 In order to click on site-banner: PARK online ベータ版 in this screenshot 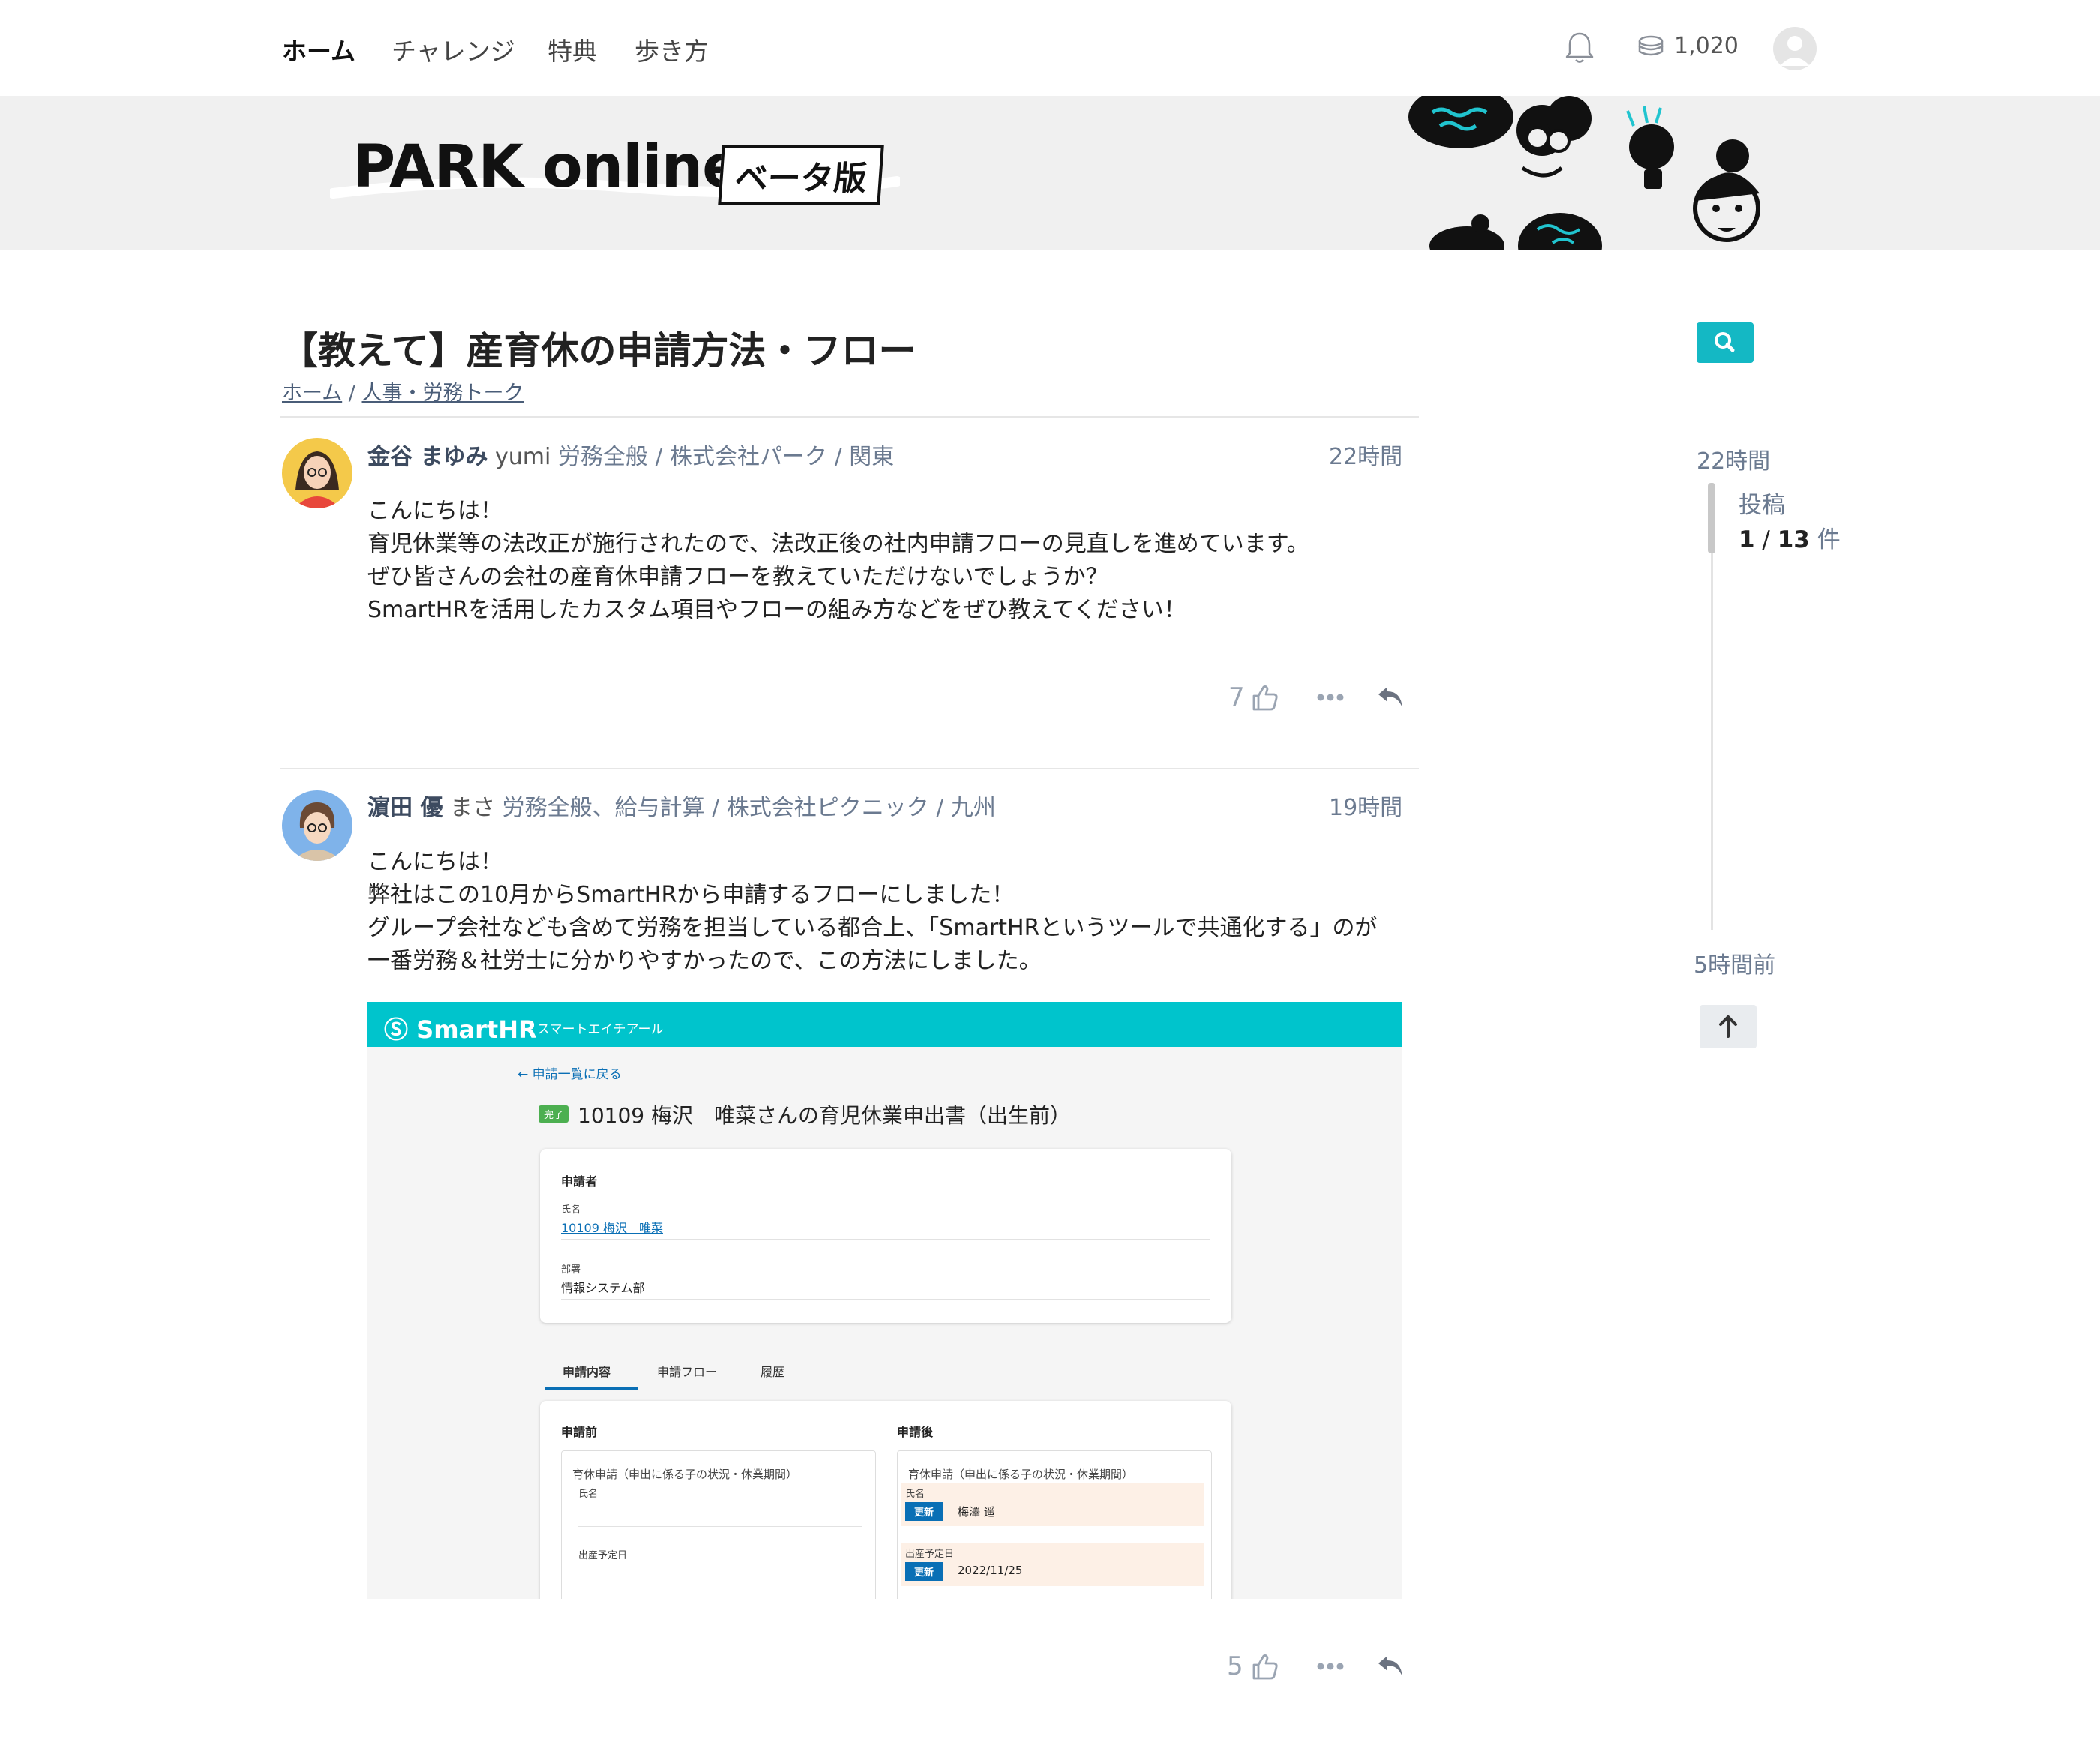, I will do `click(1050, 173)`.